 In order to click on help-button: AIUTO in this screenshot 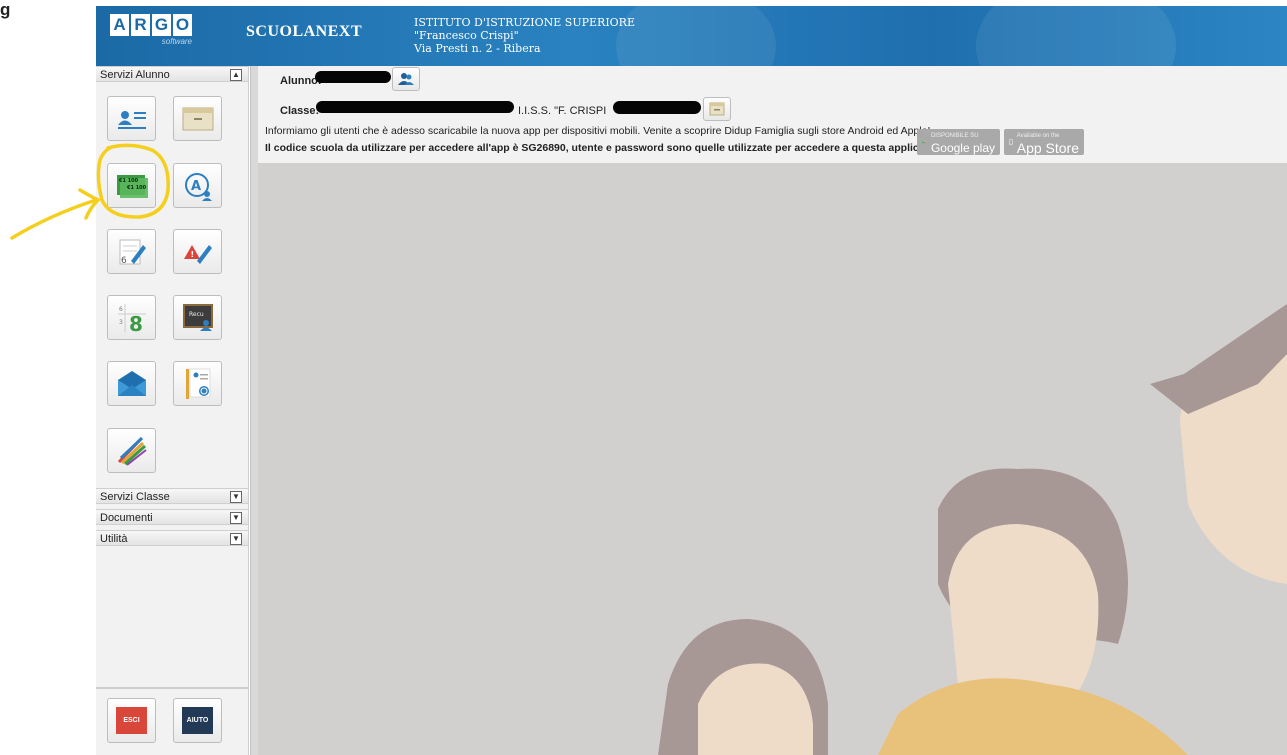, I will do `click(197, 720)`.